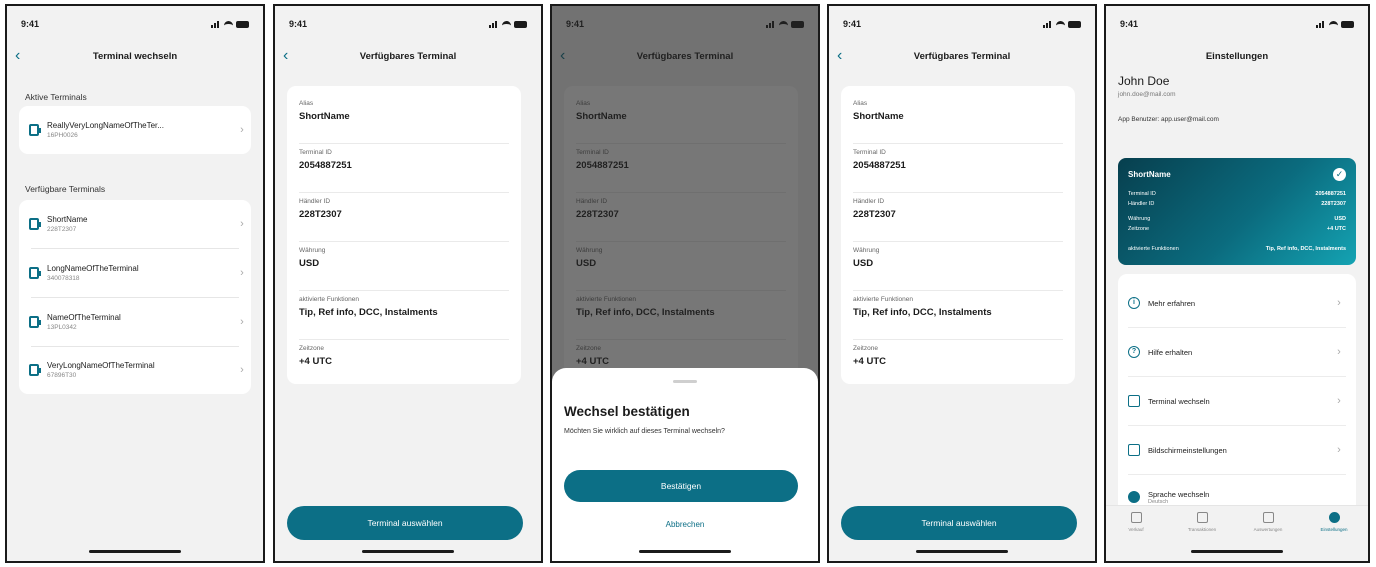 This screenshot has width=1376, height=567. Describe the element at coordinates (56, 97) in the screenshot. I see `active-terminals-label: Aktive Terminals` at that location.